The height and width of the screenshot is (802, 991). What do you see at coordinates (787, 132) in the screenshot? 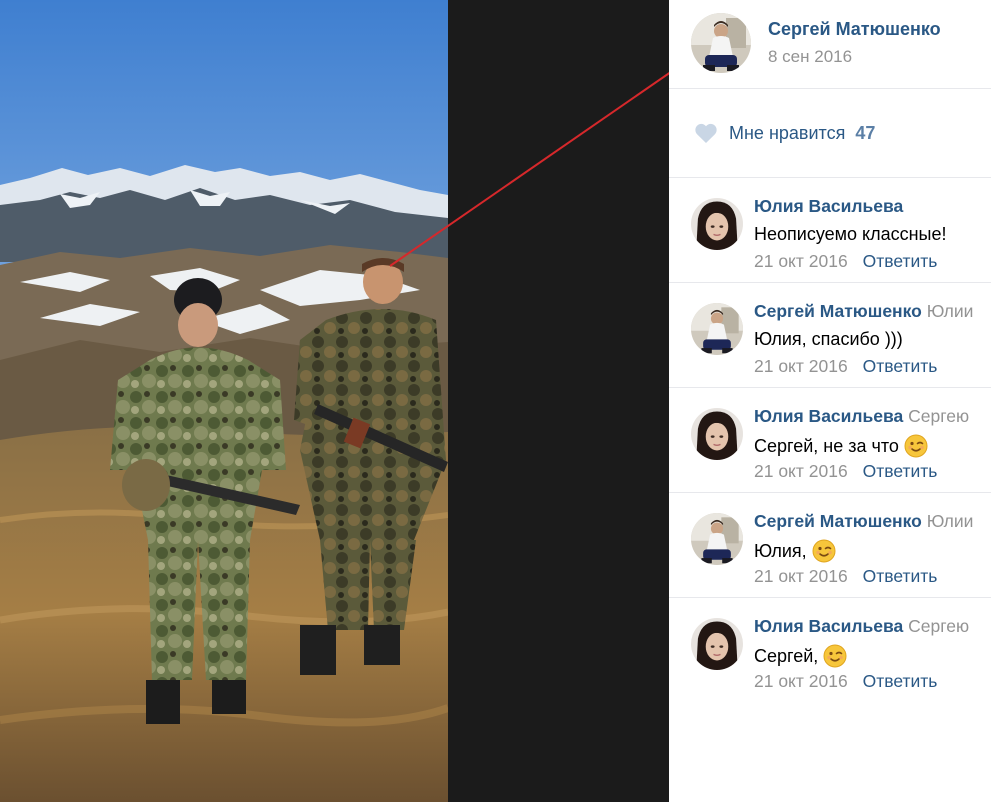
I see `like-label: Мне нравится` at bounding box center [787, 132].